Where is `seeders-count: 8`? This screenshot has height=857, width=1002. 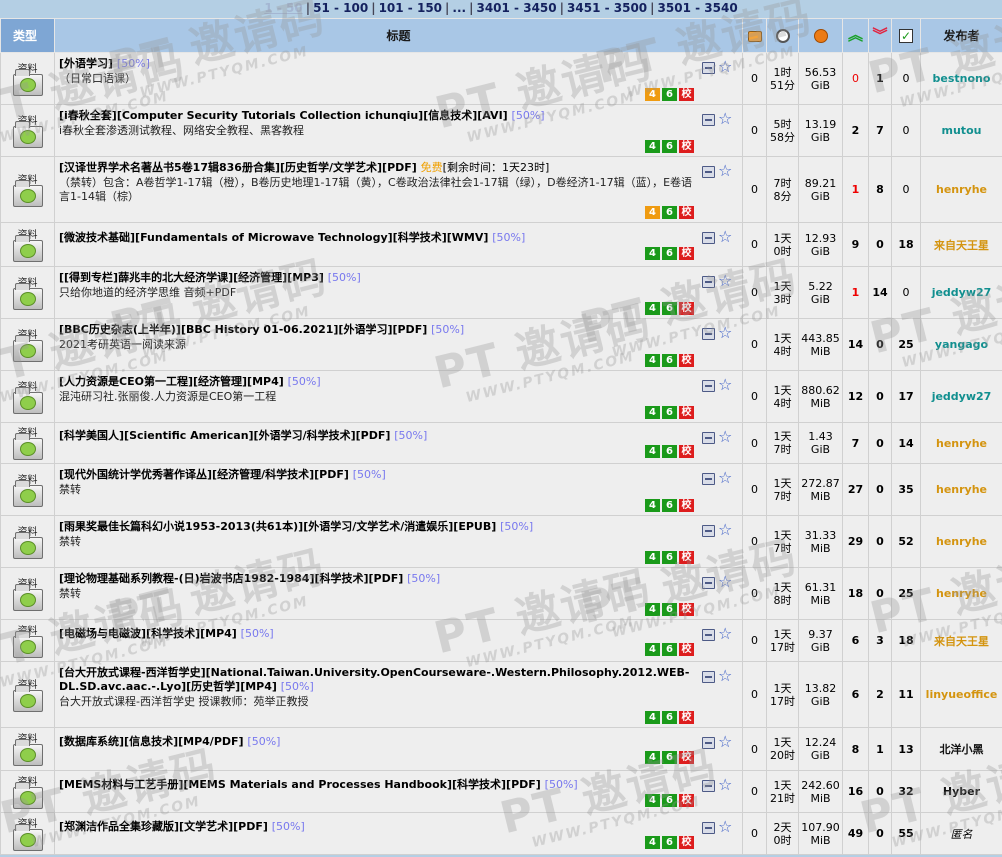 seeders-count: 8 is located at coordinates (856, 749).